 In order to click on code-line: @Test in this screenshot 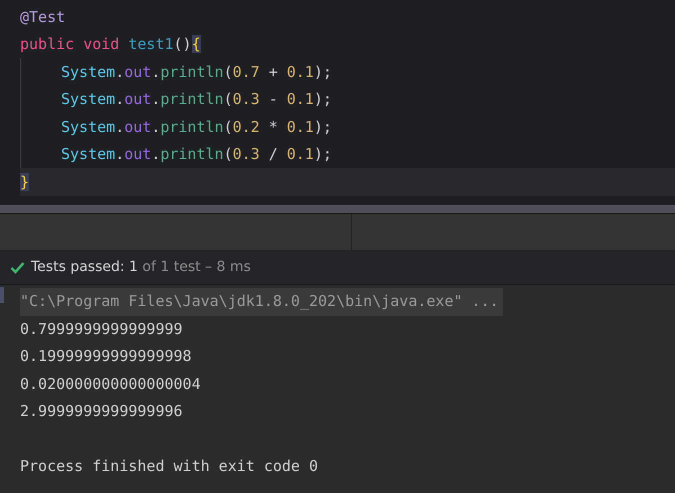, I will do `click(43, 17)`.